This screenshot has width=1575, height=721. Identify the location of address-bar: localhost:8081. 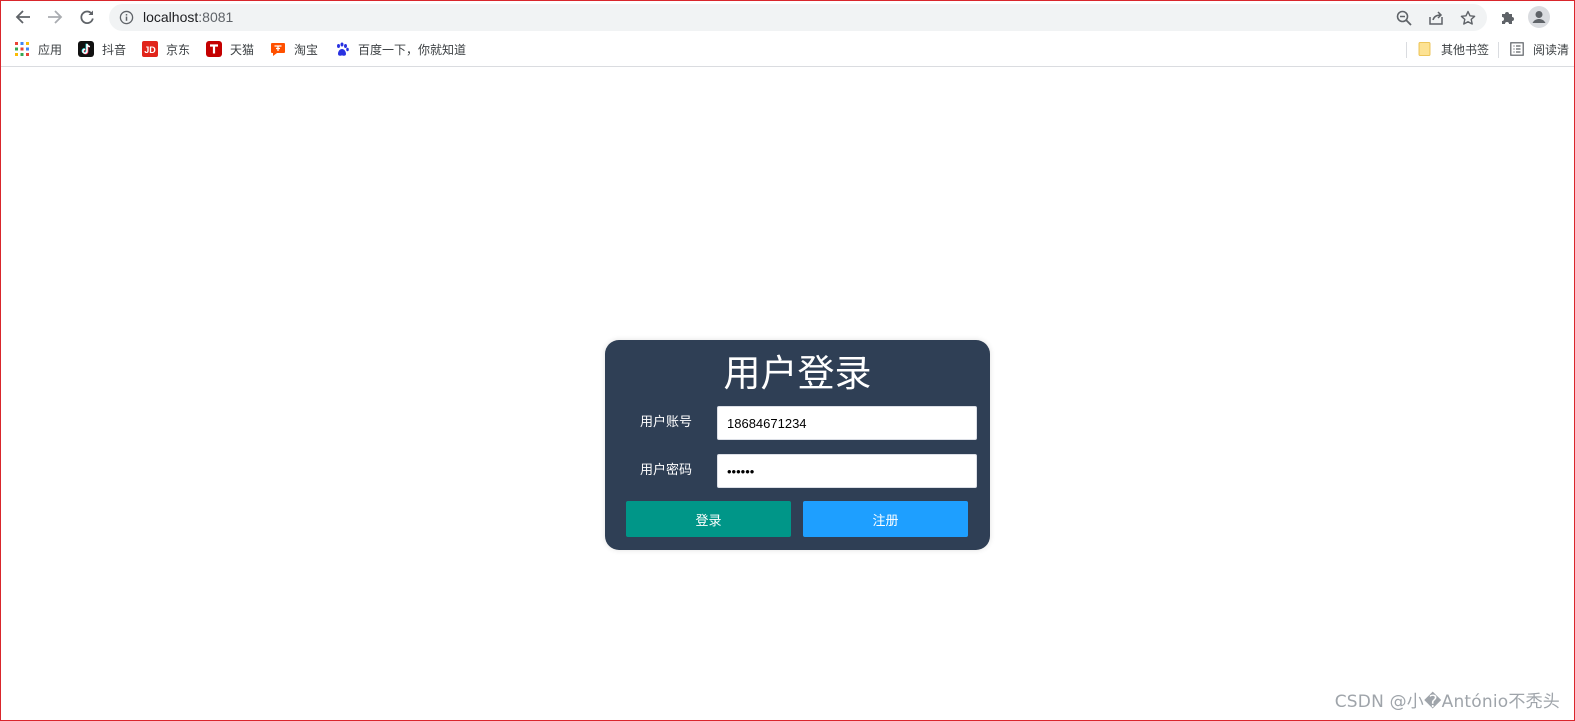
(798, 17).